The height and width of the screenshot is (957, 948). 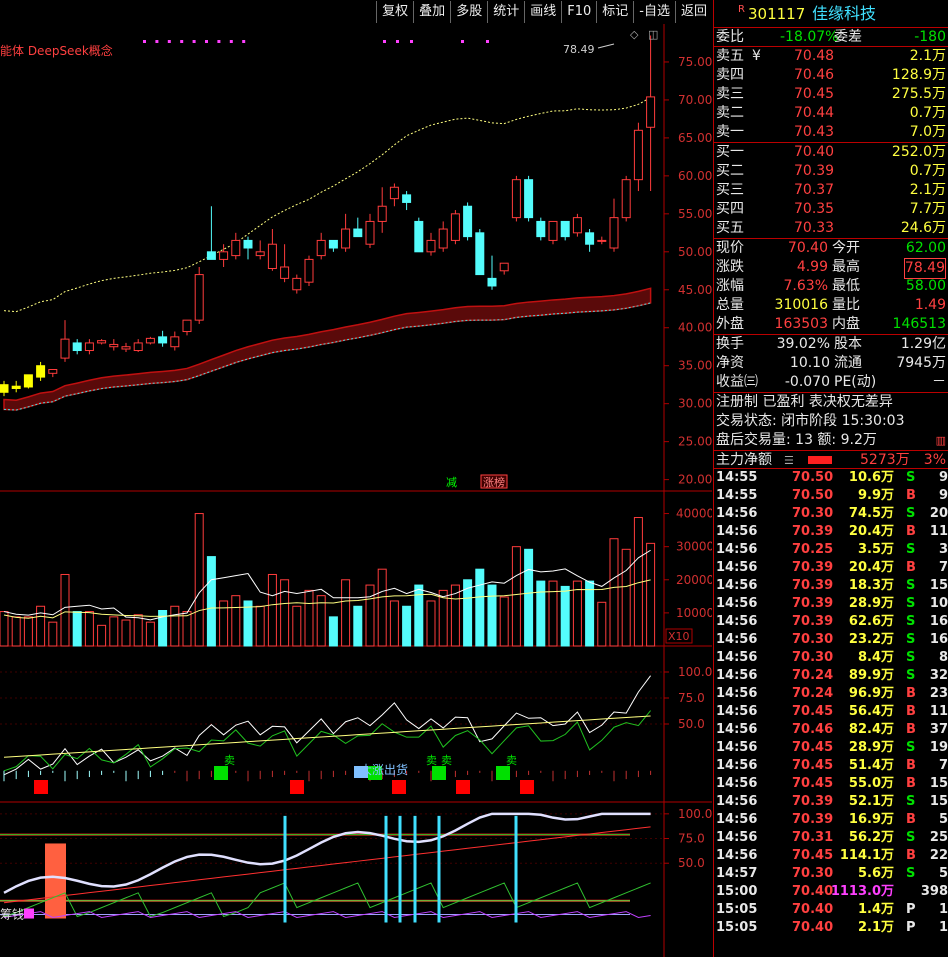 I want to click on bid-row: 买二 70.39 0.7万, so click(x=831, y=171).